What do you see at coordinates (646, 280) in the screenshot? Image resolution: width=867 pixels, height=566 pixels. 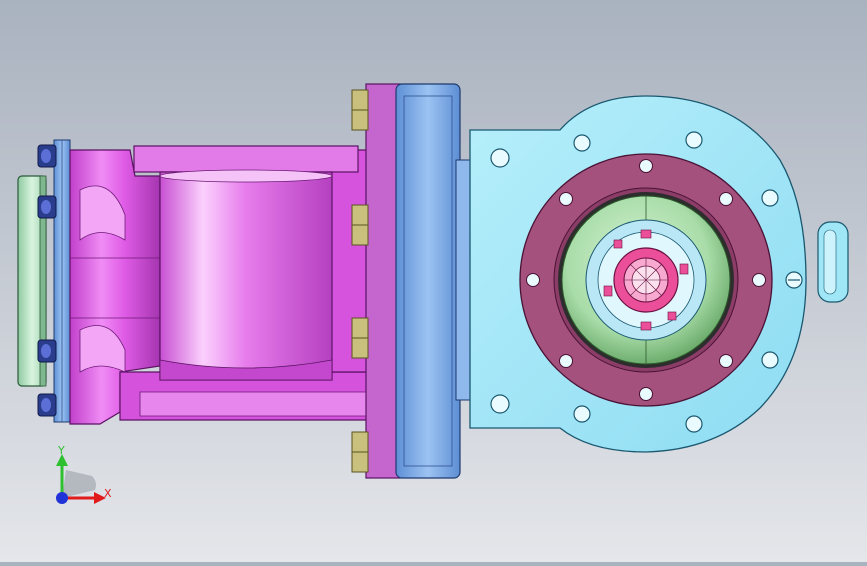 I see `spline-shaft` at bounding box center [646, 280].